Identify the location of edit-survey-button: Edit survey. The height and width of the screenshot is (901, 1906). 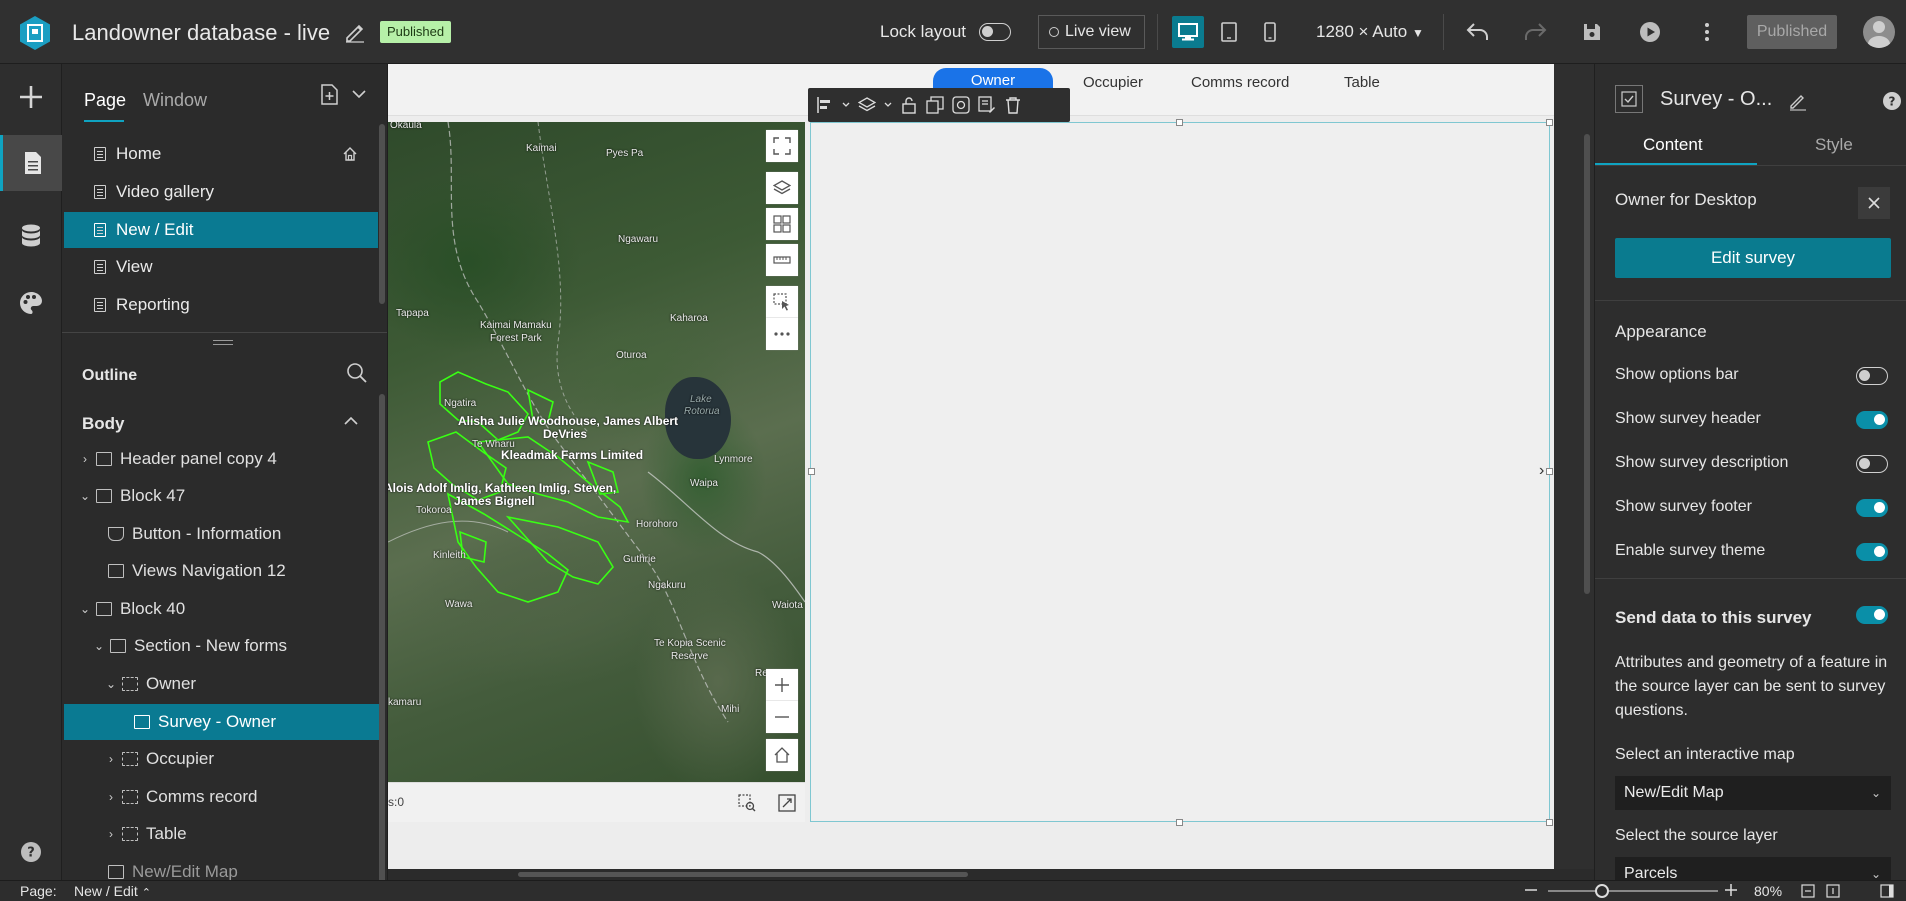
(1753, 258).